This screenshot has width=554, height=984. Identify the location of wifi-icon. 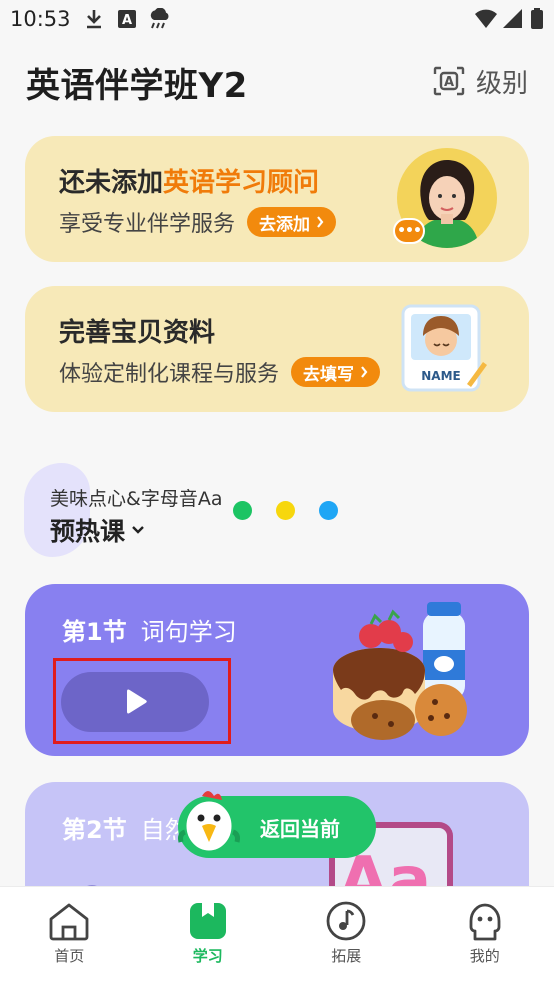
(486, 18).